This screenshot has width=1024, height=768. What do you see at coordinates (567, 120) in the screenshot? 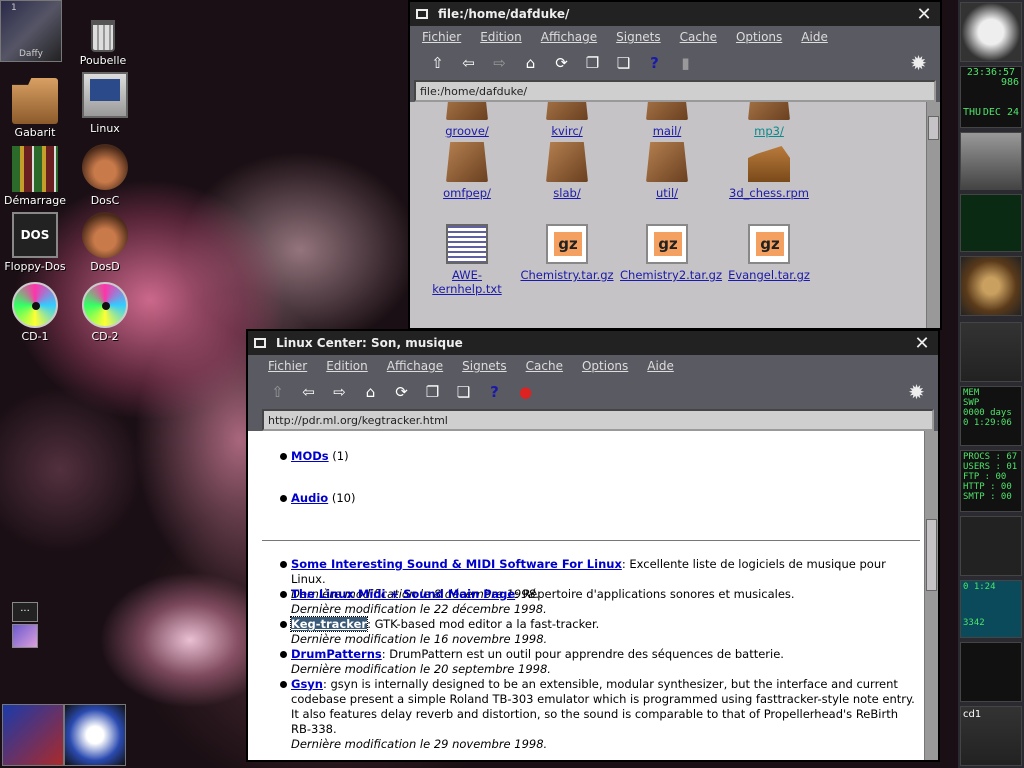
I see `file-item: kvirc/` at bounding box center [567, 120].